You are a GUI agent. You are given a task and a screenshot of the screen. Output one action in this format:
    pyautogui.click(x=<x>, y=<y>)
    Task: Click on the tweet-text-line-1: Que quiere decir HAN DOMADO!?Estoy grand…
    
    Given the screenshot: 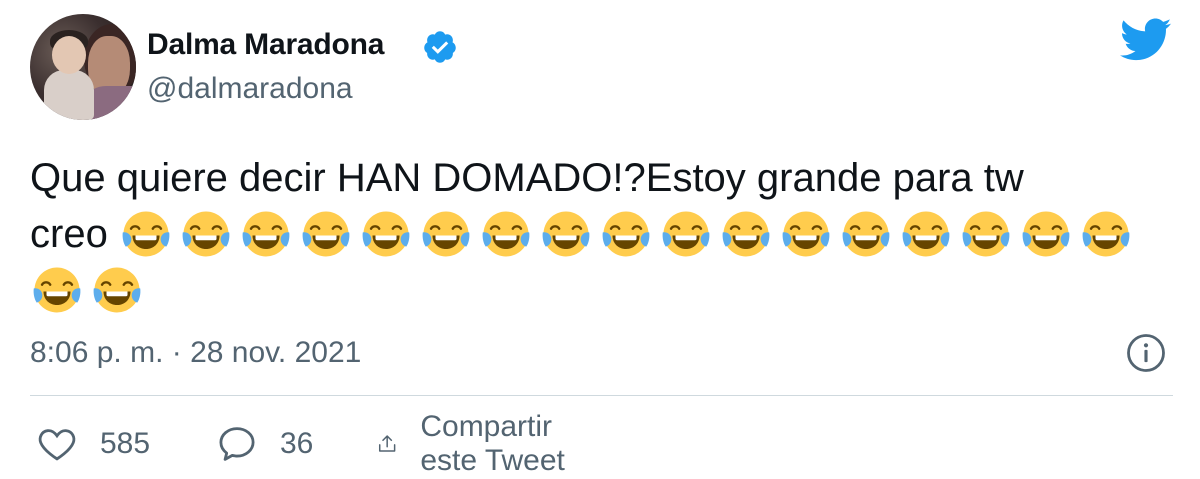 What is the action you would take?
    pyautogui.click(x=527, y=178)
    